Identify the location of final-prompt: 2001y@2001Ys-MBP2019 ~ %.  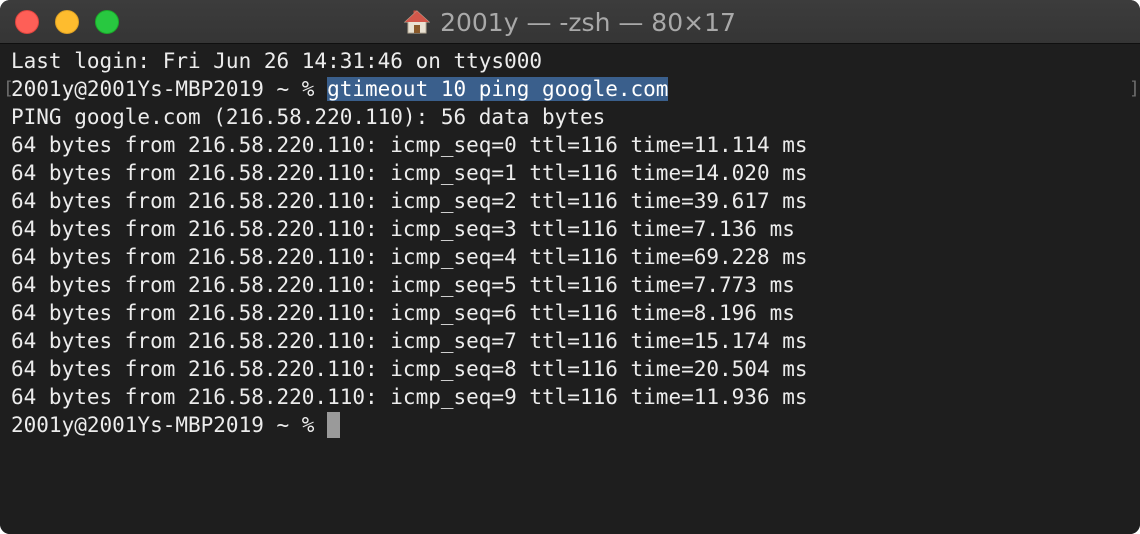
(169, 425).